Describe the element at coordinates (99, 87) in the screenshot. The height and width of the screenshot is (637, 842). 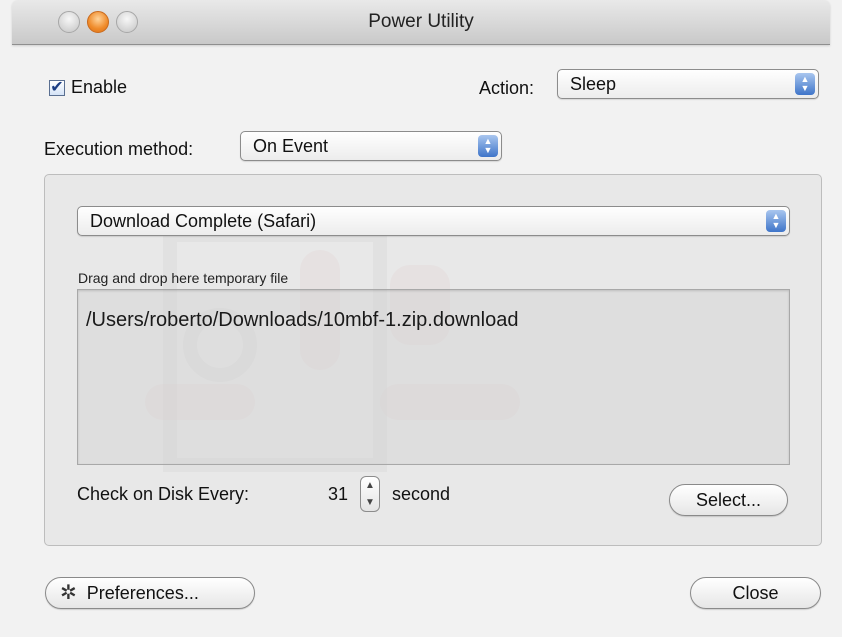
I see `enable-label: Enable` at that location.